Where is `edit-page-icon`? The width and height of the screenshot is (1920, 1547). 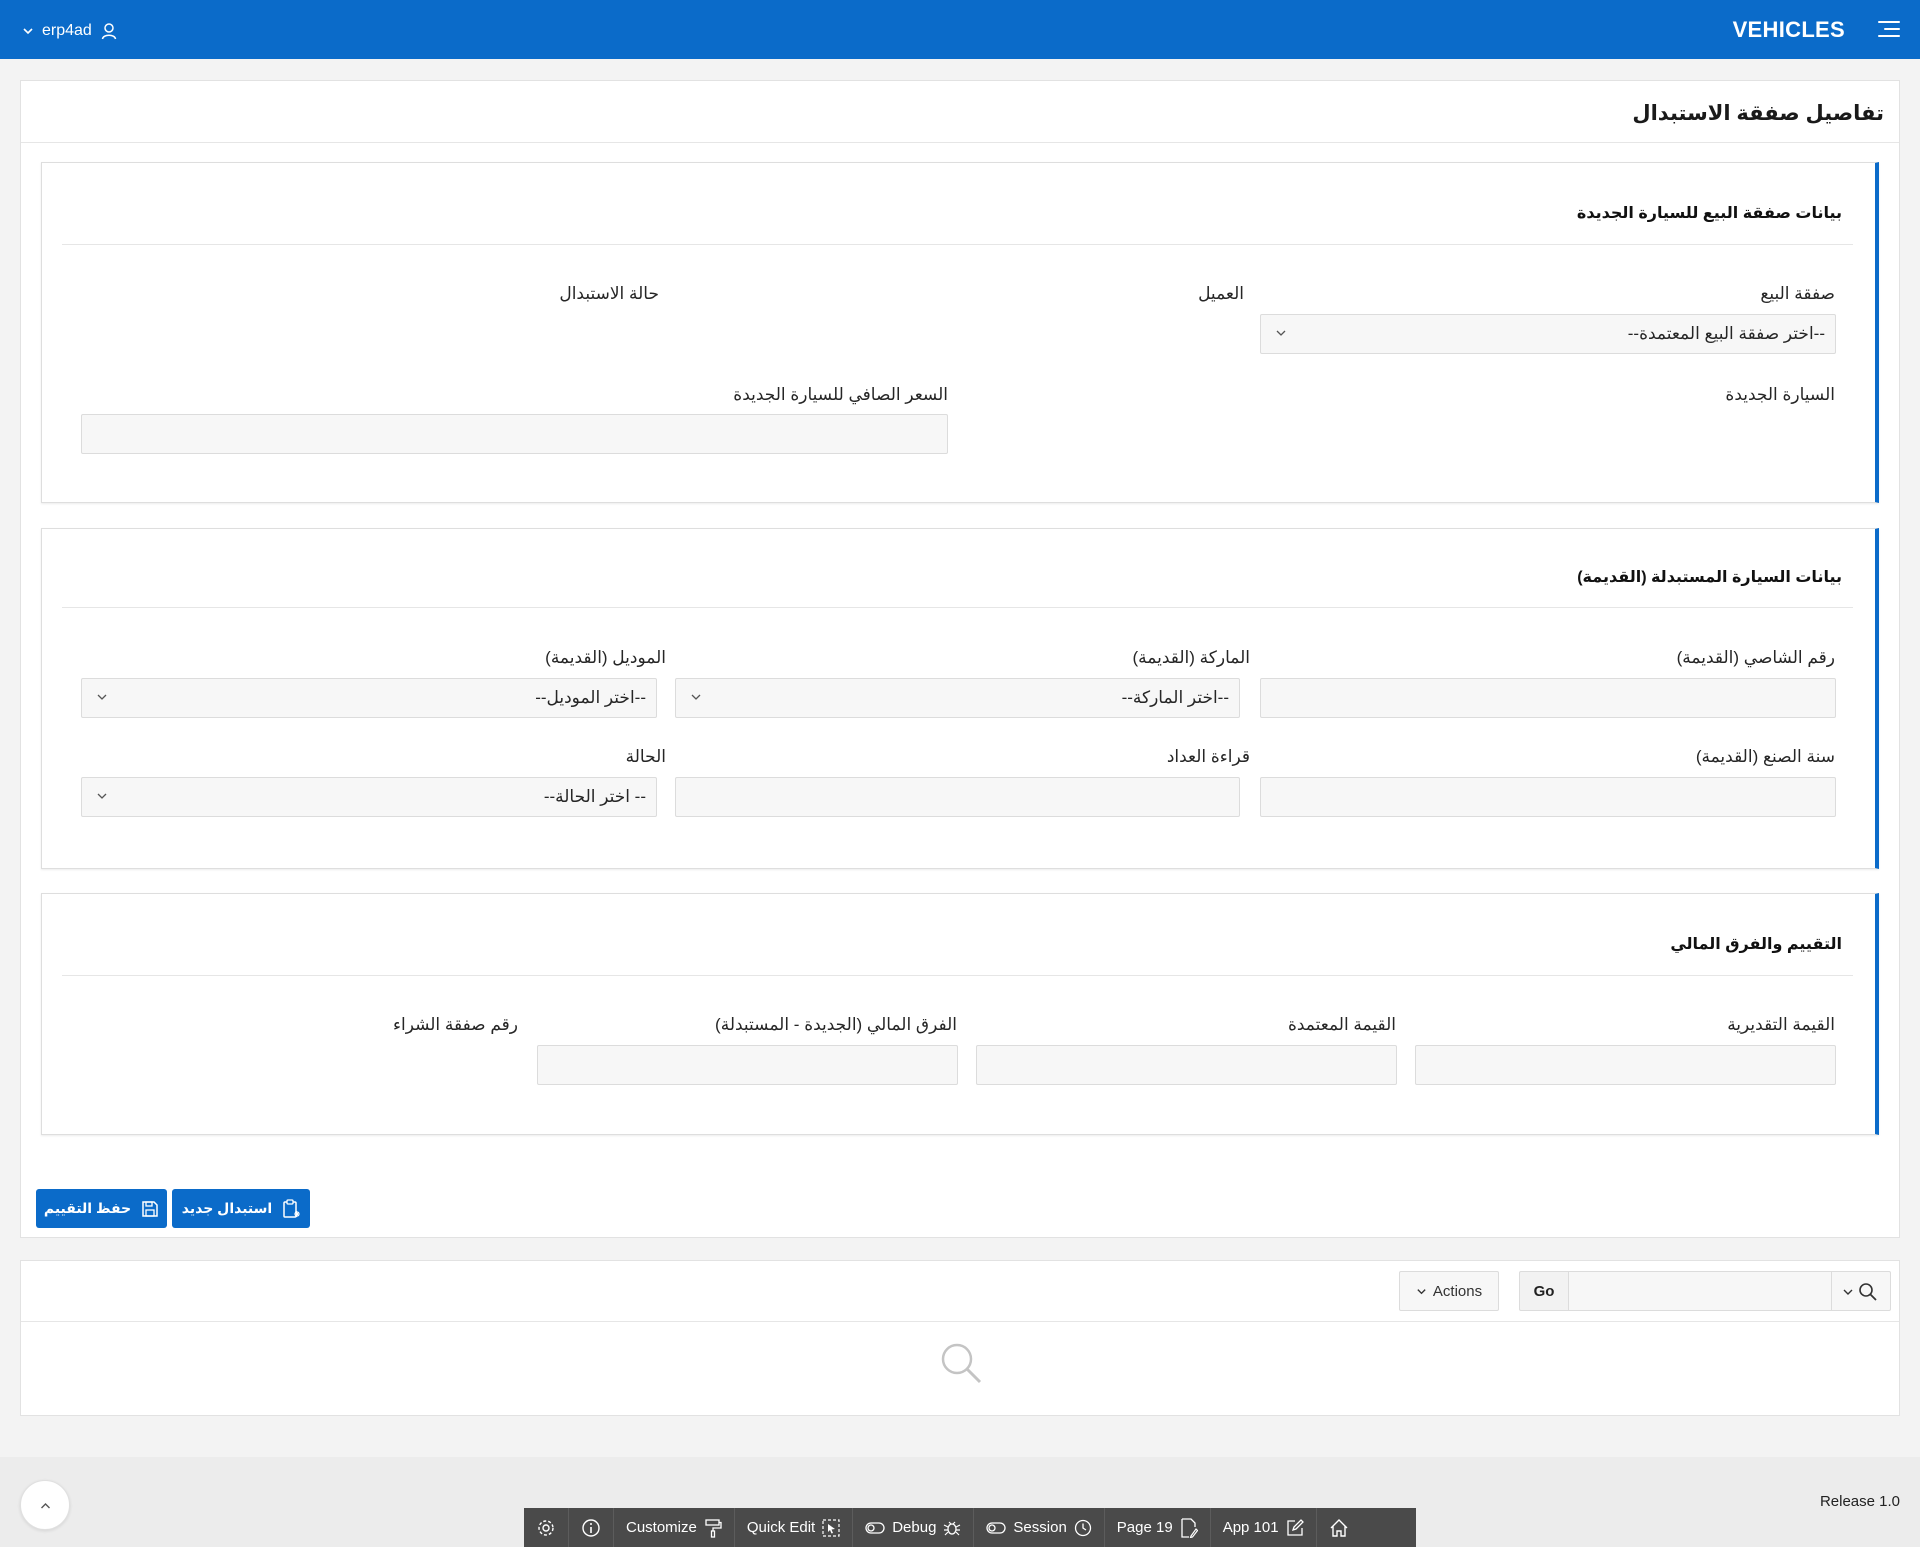 edit-page-icon is located at coordinates (1189, 1527).